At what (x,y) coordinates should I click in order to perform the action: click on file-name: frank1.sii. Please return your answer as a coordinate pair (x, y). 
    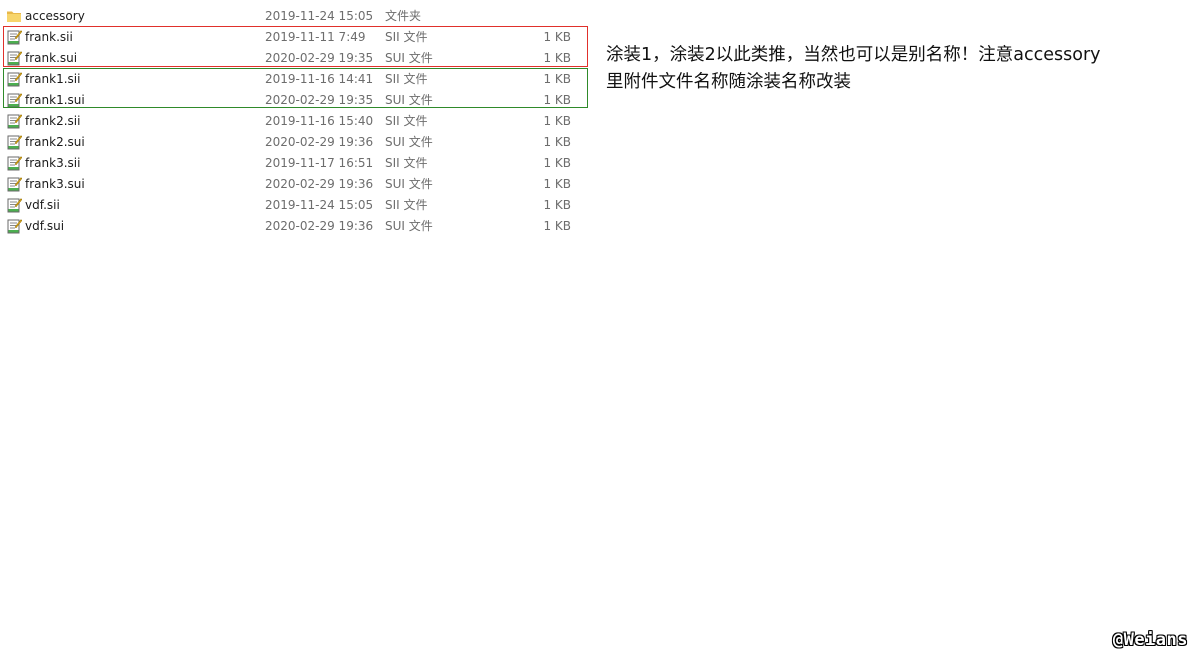
    Looking at the image, I should click on (53, 79).